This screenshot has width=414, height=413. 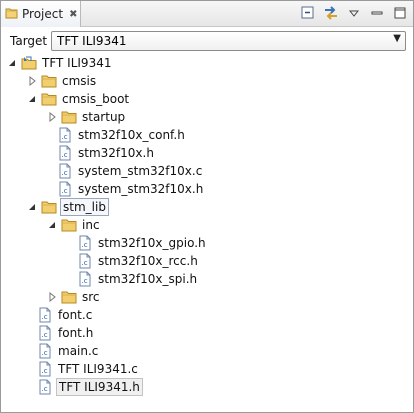 I want to click on tree-item-label: stm32f10x_spi.h, so click(x=148, y=279).